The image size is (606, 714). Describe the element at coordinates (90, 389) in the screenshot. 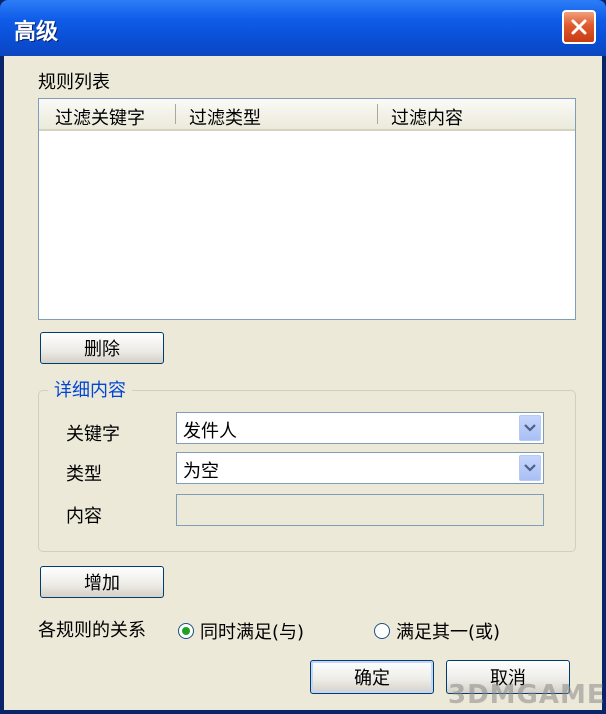

I see `details-group-title: 详细内容` at that location.